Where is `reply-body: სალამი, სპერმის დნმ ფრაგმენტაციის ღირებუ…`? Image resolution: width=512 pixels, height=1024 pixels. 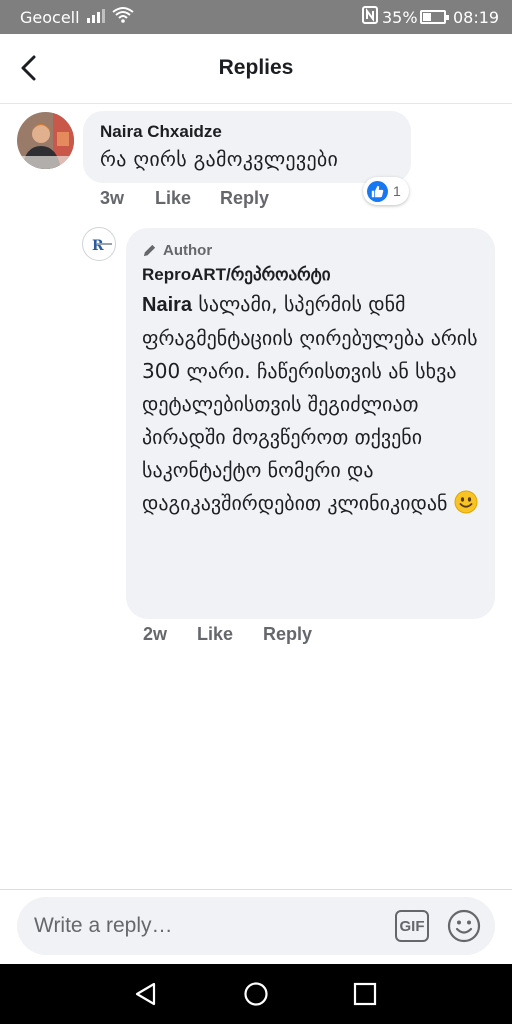
reply-body: სალამი, სპერმის დნმ ფრაგმენტაციის ღირებუ… is located at coordinates (310, 403).